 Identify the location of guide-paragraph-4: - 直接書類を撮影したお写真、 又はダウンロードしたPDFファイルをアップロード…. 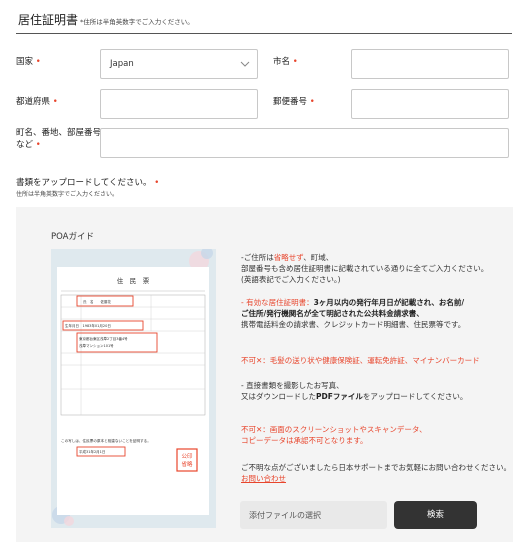
(354, 391).